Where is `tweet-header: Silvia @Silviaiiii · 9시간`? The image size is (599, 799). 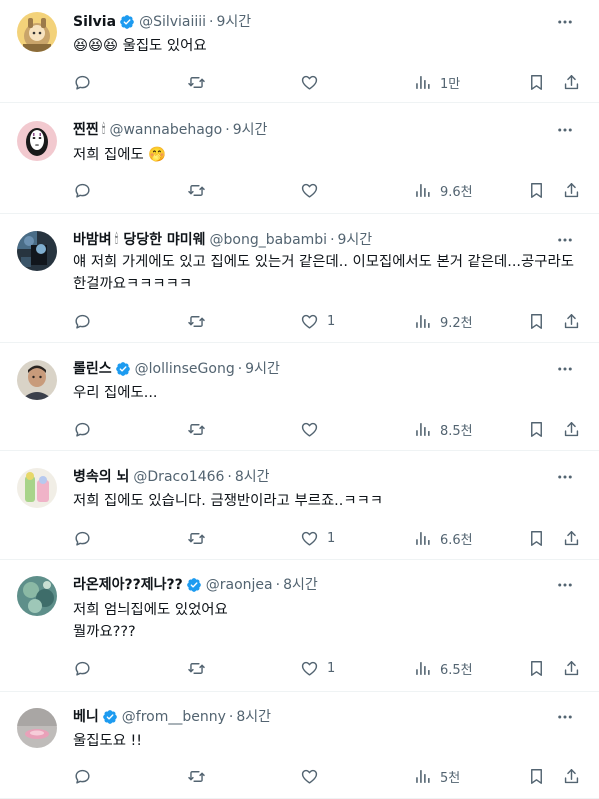 tweet-header: Silvia @Silviaiiii · 9시간 is located at coordinates (308, 22).